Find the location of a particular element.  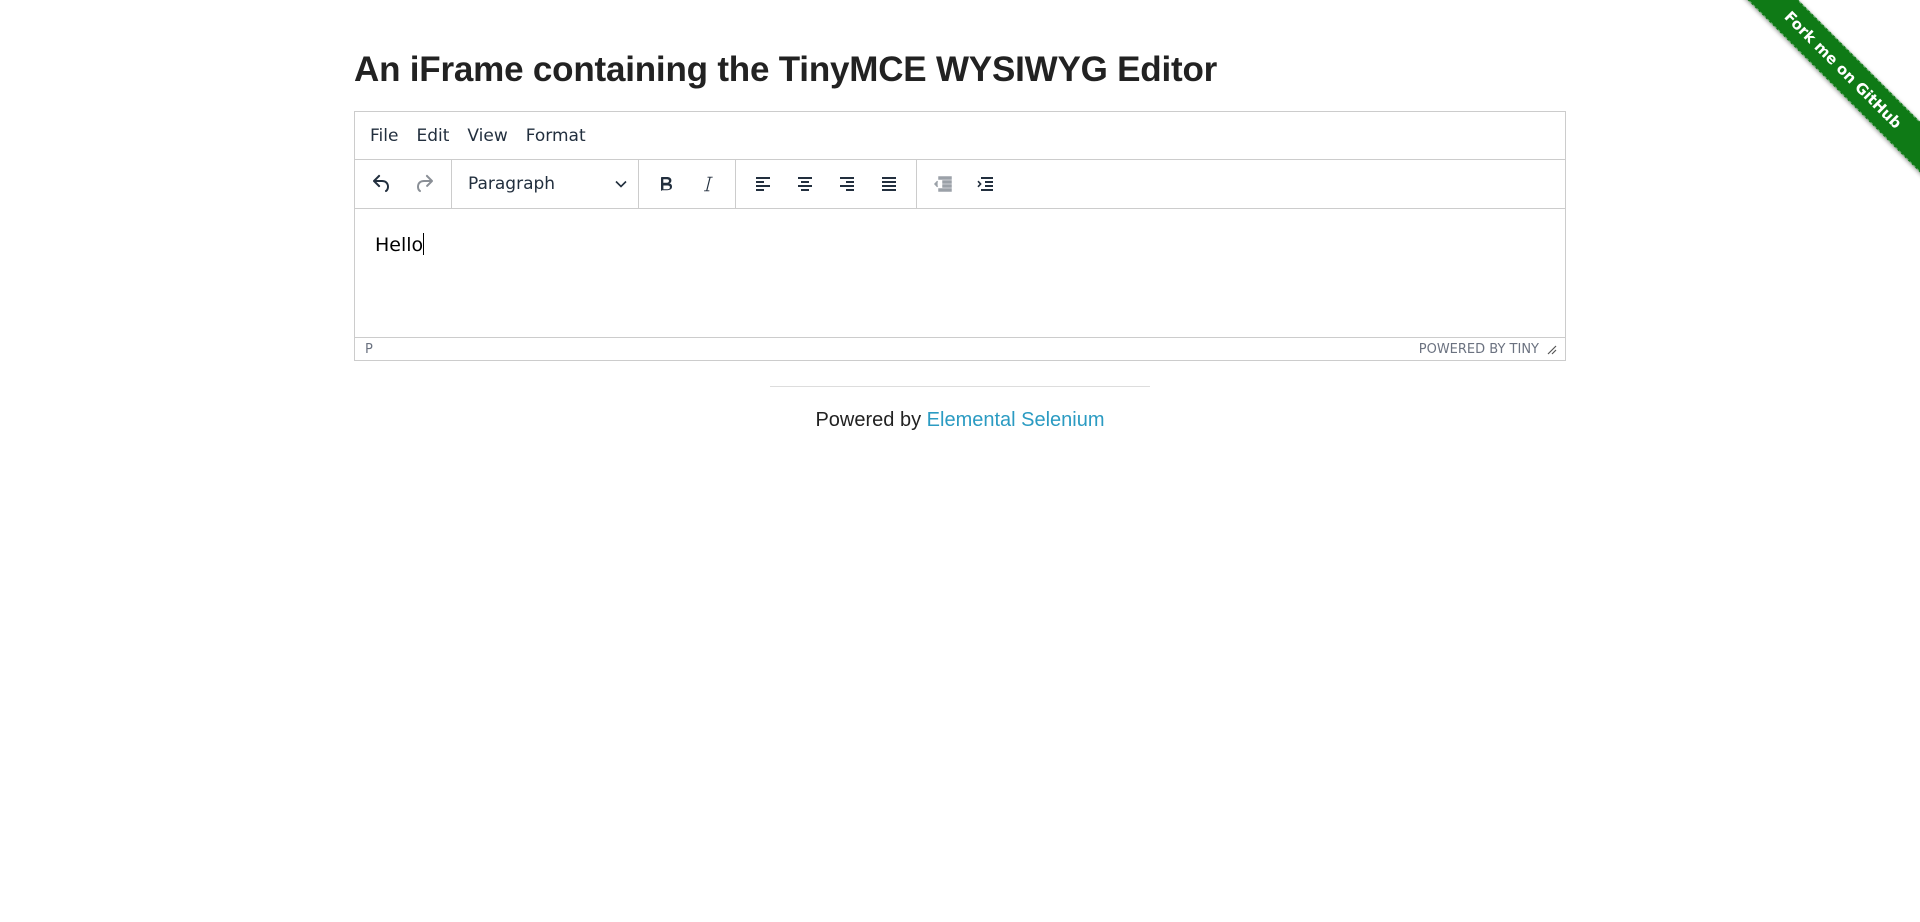

block-format-select: Paragraph is located at coordinates (545, 184).